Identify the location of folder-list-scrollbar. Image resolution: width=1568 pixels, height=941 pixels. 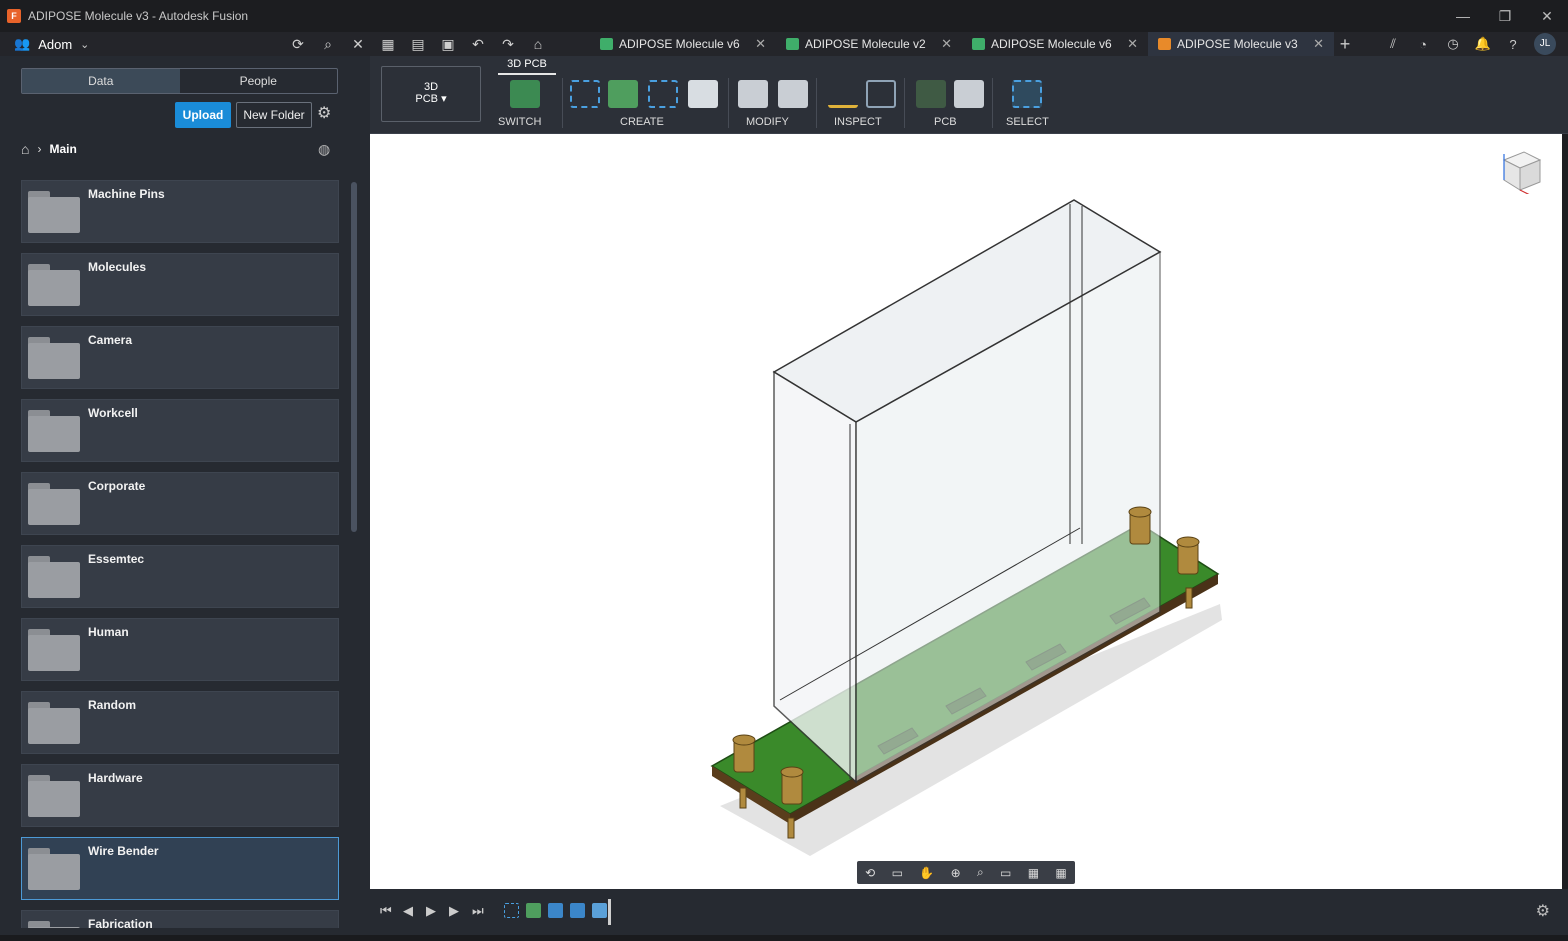
(354, 357).